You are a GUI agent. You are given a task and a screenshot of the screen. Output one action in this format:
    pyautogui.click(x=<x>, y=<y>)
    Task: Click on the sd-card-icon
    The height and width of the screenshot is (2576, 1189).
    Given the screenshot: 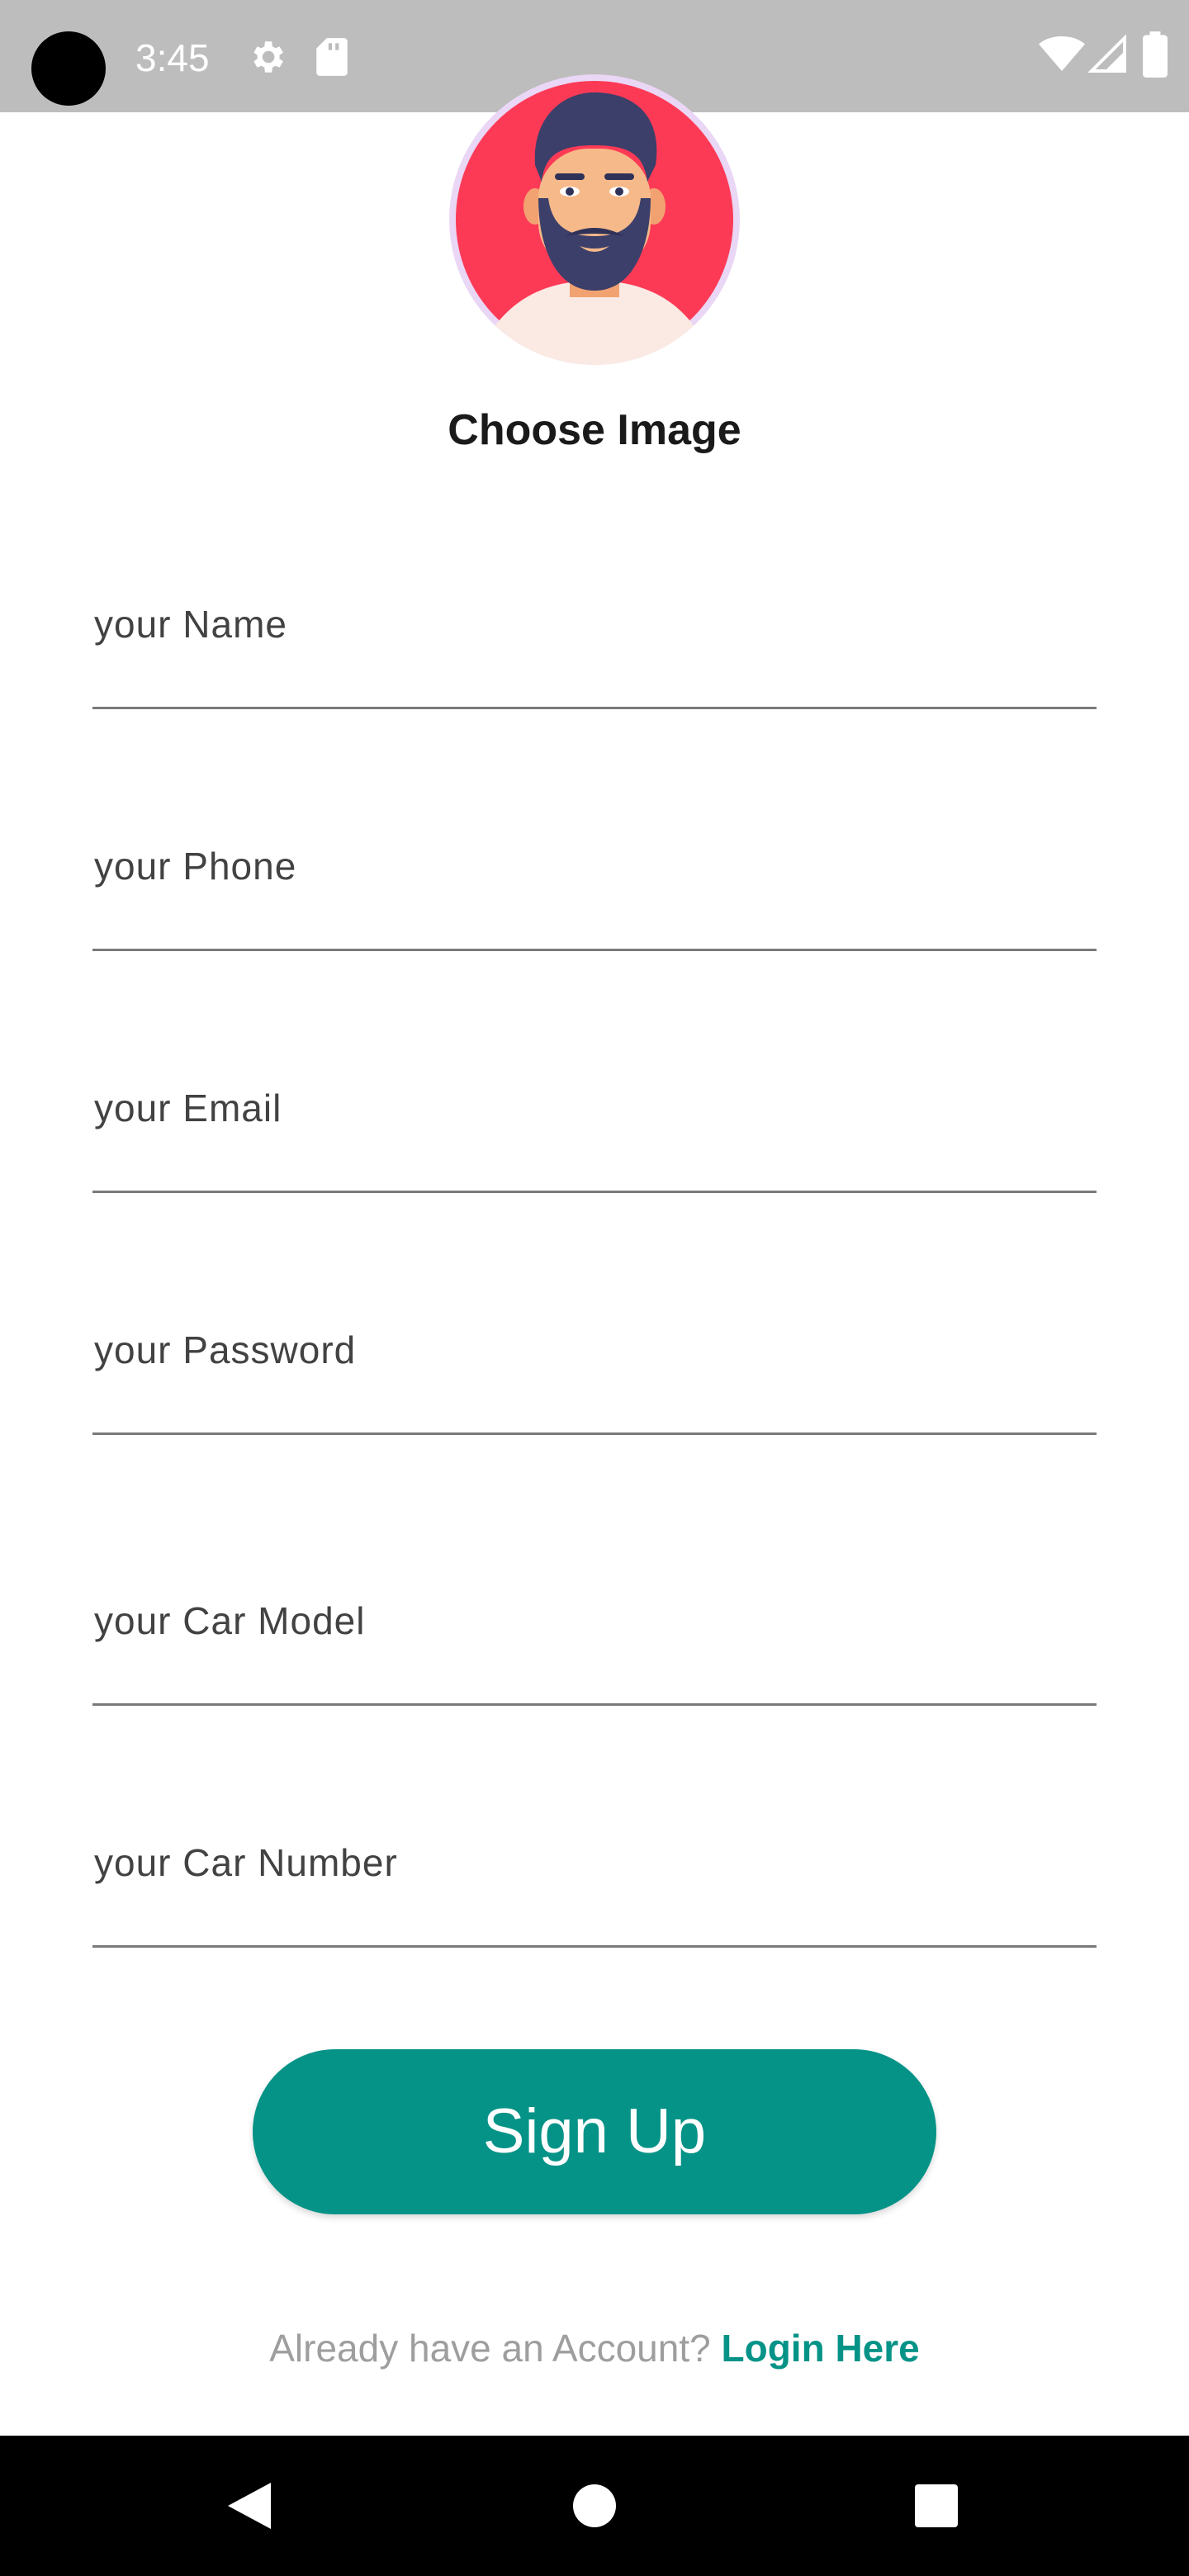 What is the action you would take?
    pyautogui.click(x=332, y=59)
    